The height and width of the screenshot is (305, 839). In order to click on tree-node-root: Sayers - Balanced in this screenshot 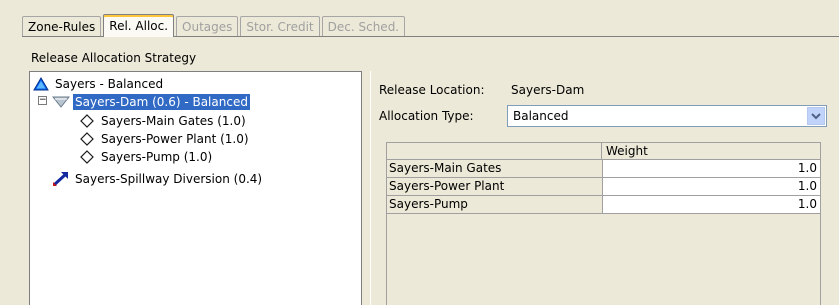, I will do `click(98, 84)`.